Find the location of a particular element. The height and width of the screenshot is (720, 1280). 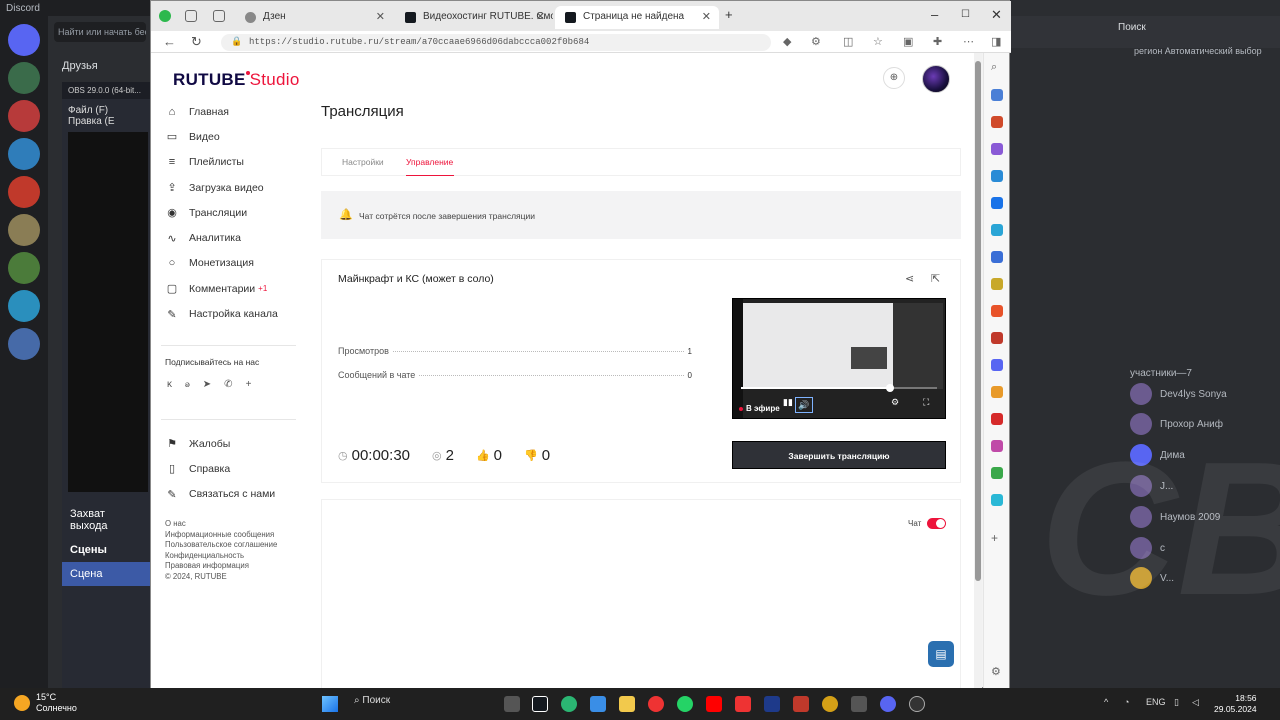

sidebar-item-monetization: ○ Монетизация is located at coordinates (235, 263).